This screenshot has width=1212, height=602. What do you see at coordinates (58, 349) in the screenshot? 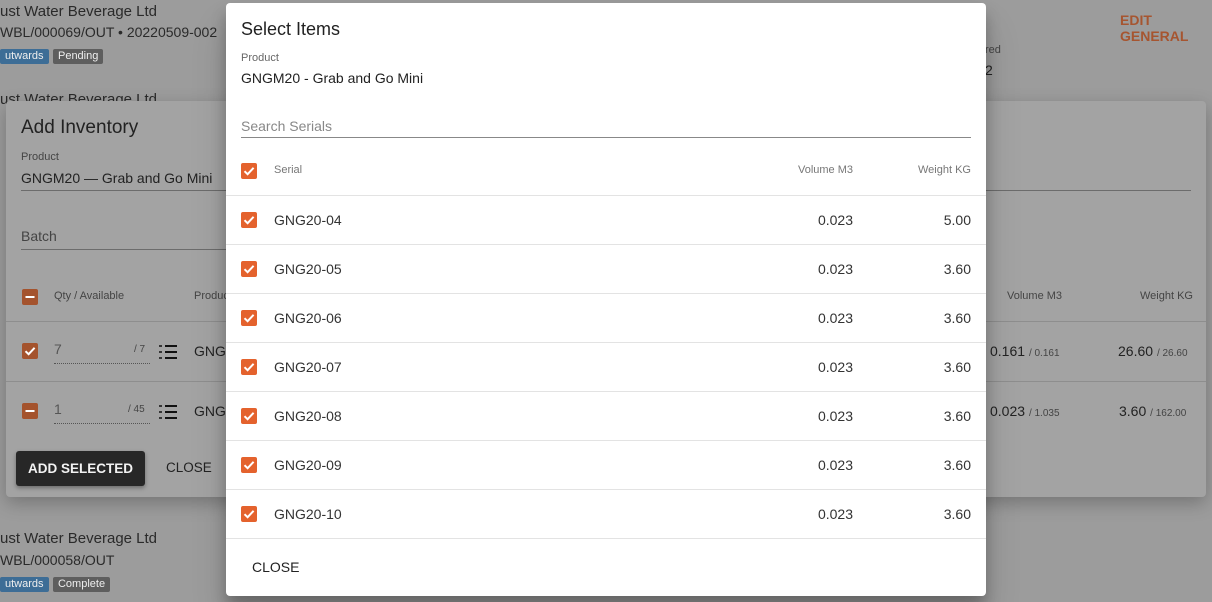
I see `qty-input: 7` at bounding box center [58, 349].